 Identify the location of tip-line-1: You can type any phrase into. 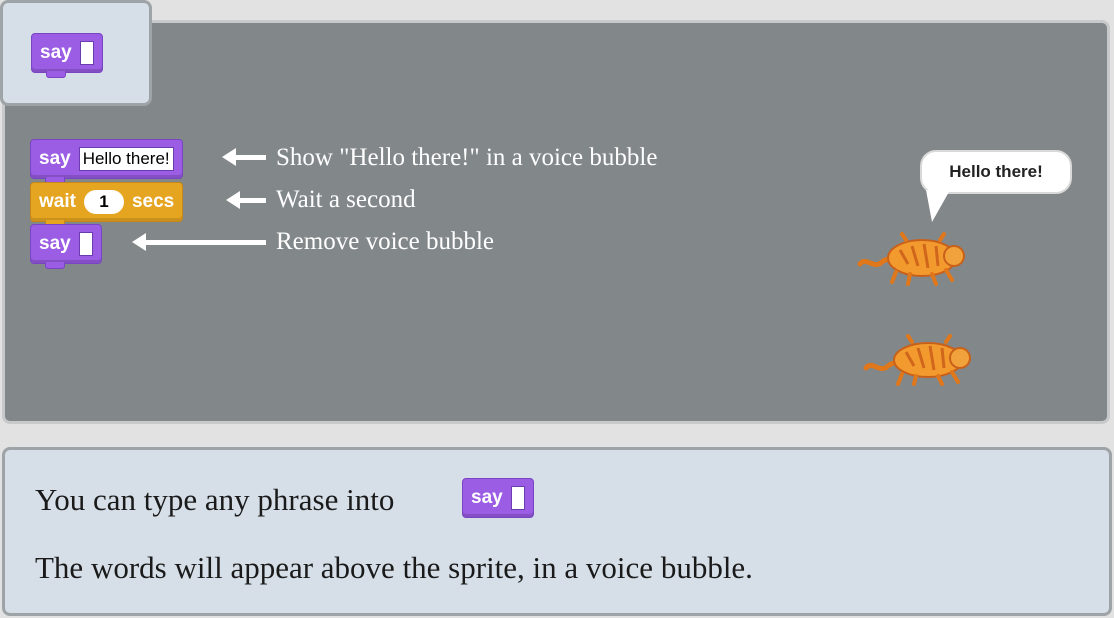
(214, 500).